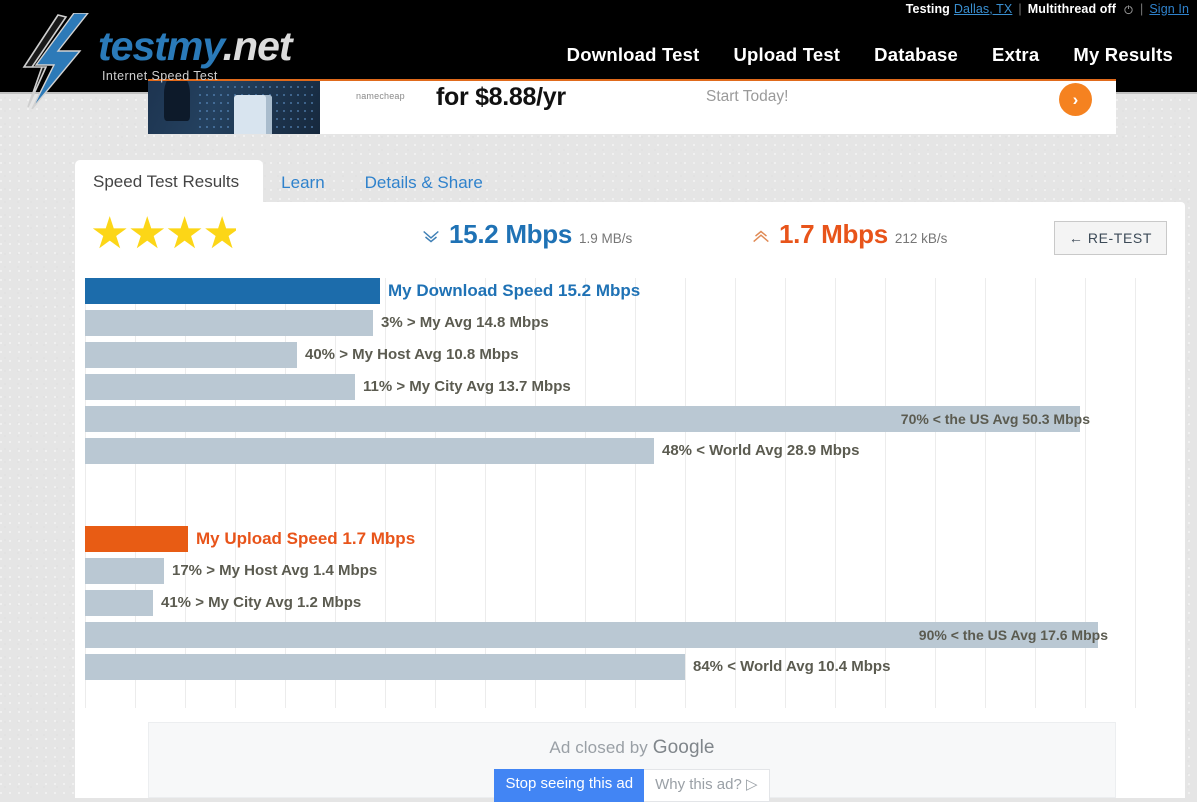  Describe the element at coordinates (747, 96) in the screenshot. I see `ad-cta-text: Start Today!` at that location.